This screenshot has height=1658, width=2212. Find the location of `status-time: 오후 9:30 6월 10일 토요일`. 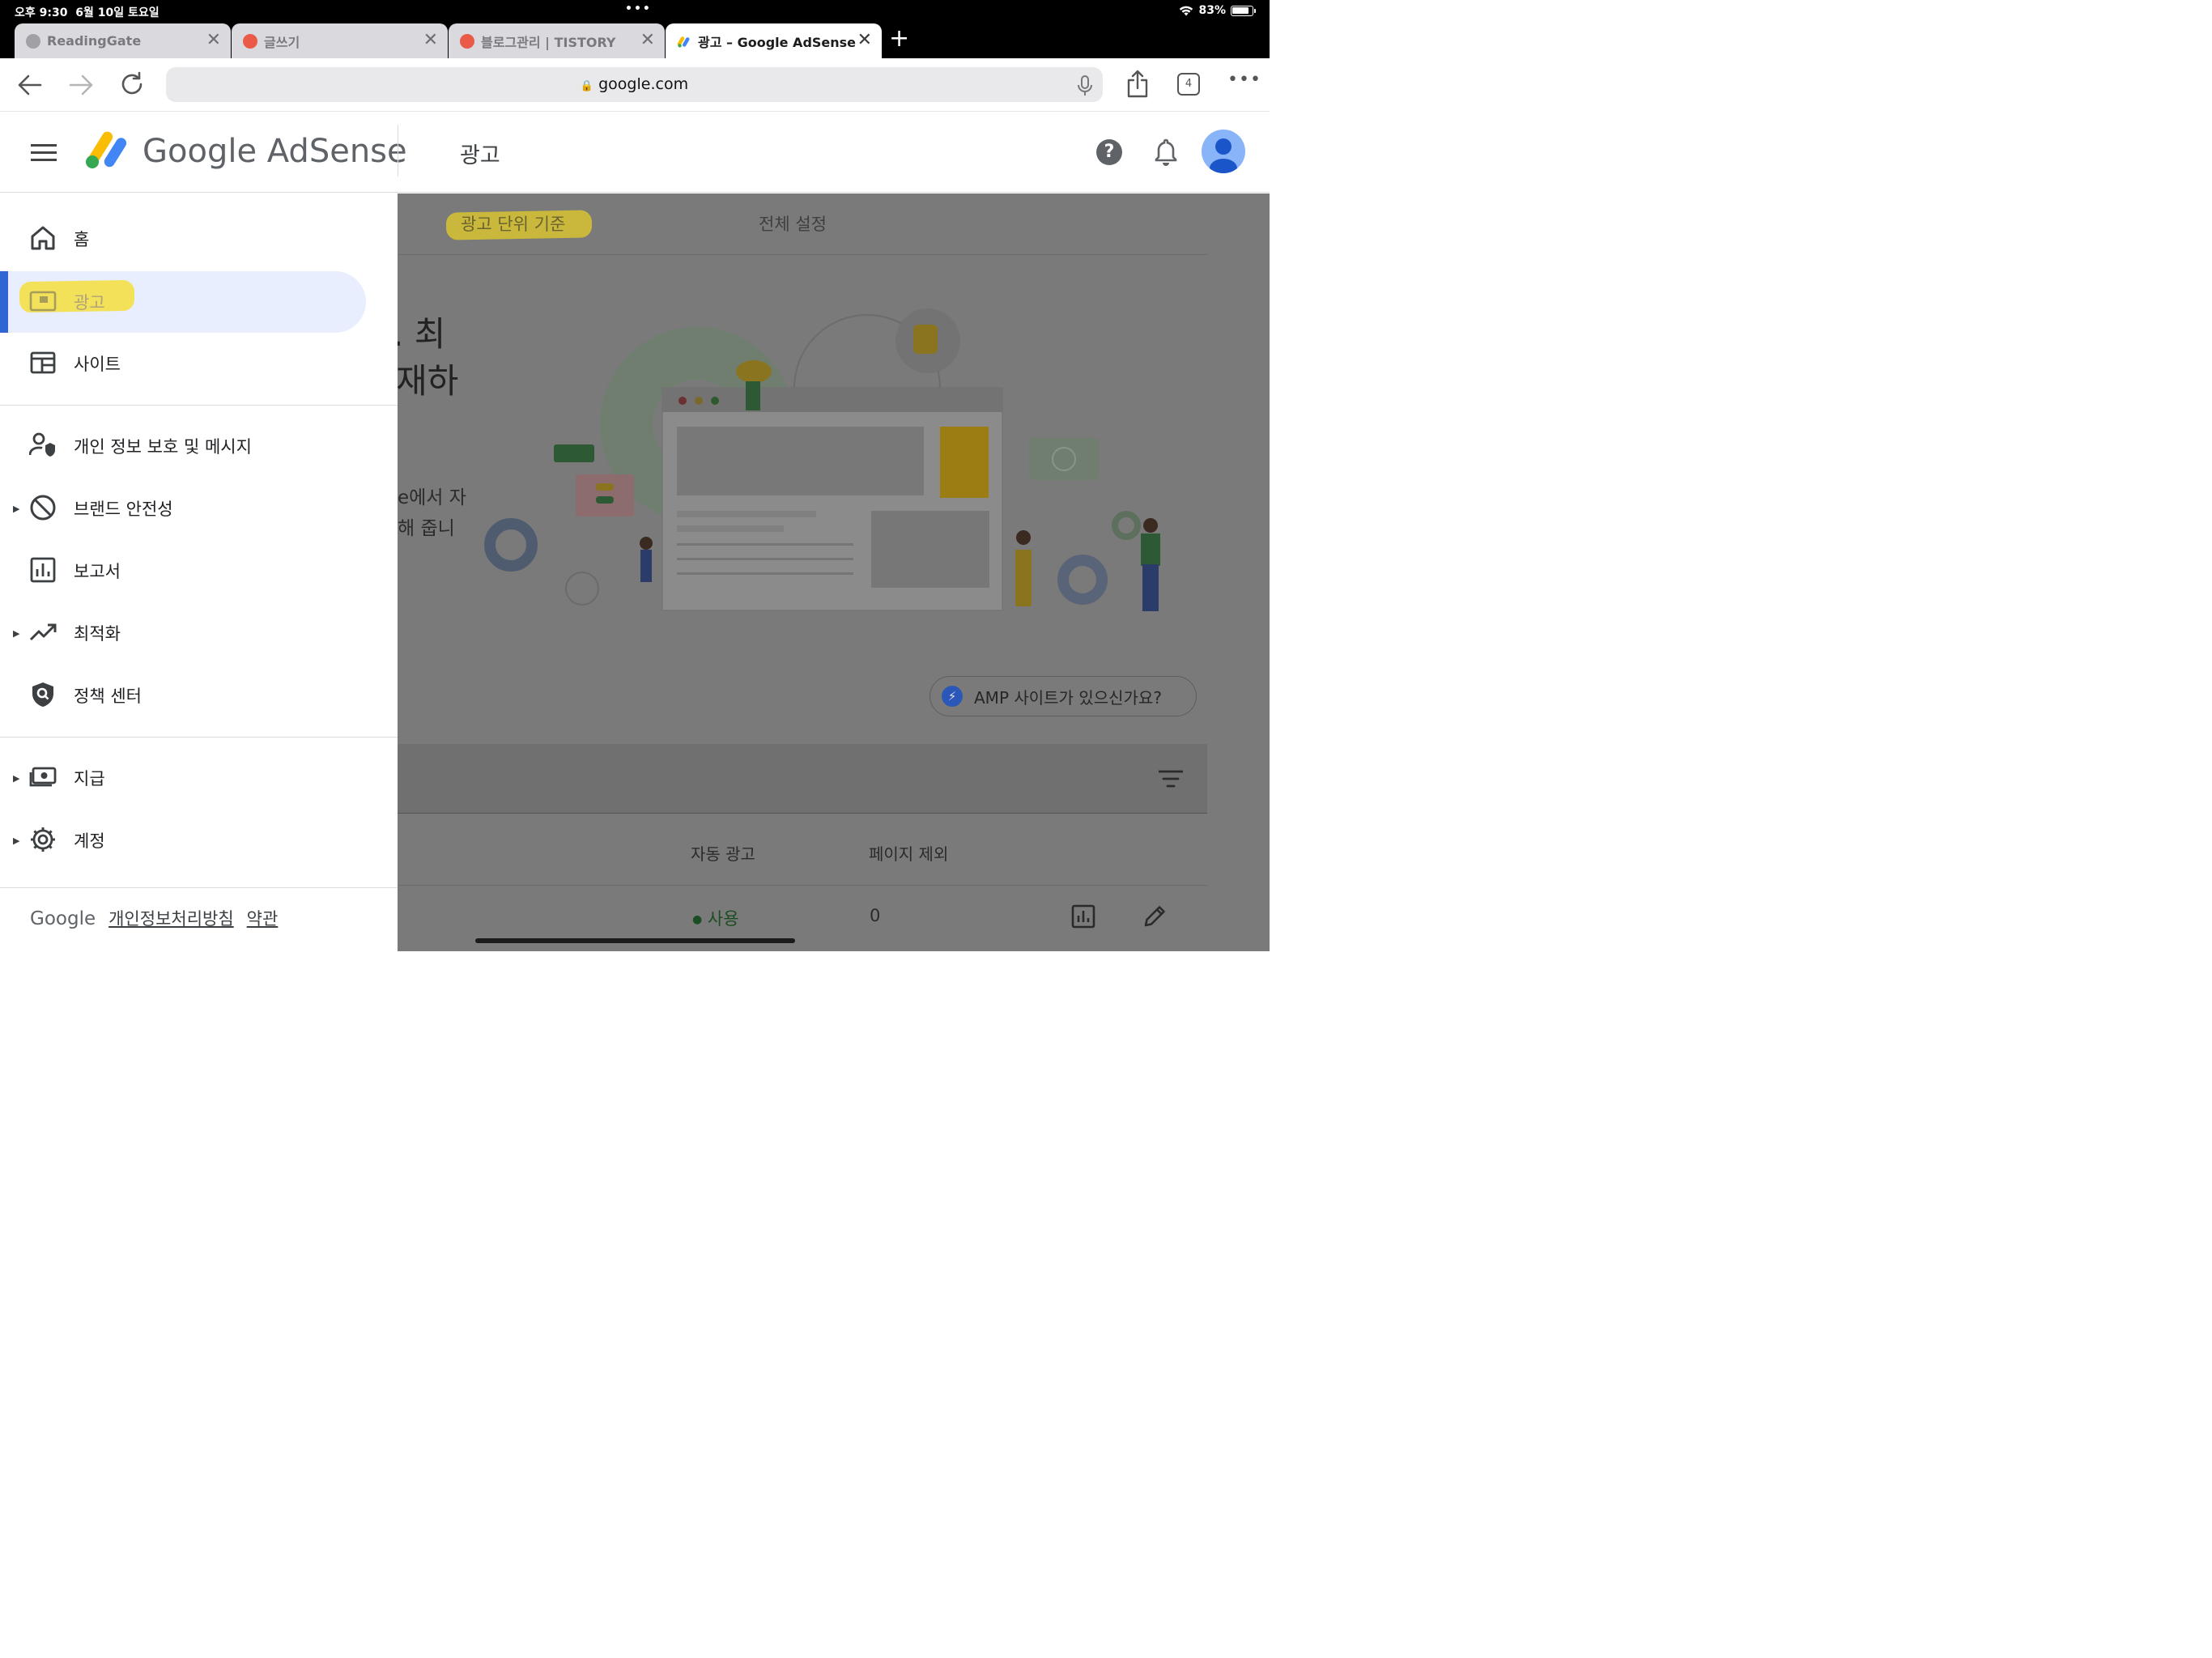

status-time: 오후 9:30 6월 10일 토요일 is located at coordinates (87, 12).